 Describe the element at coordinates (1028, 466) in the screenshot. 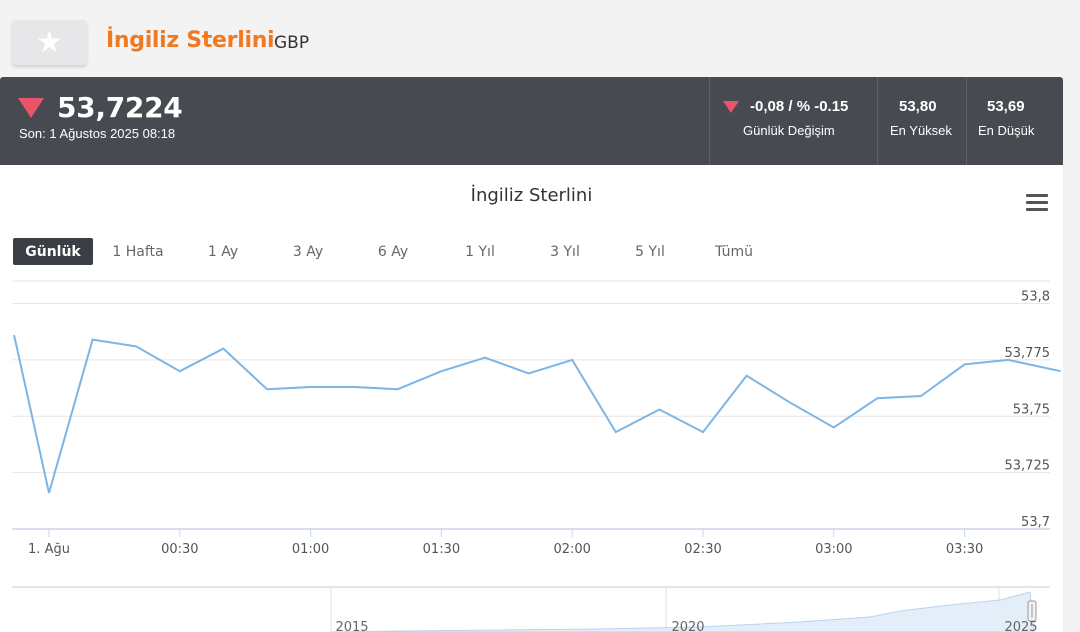

I see `y-tick-label: 53,725` at that location.